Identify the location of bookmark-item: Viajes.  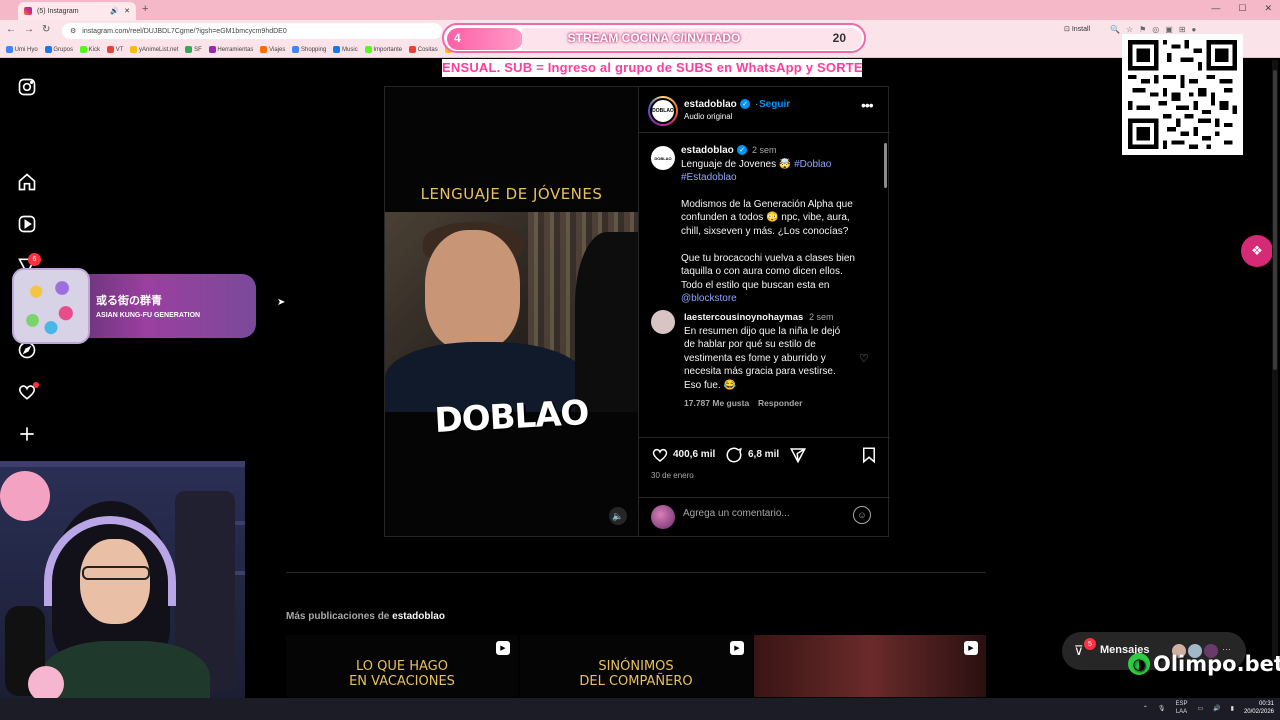
(272, 49).